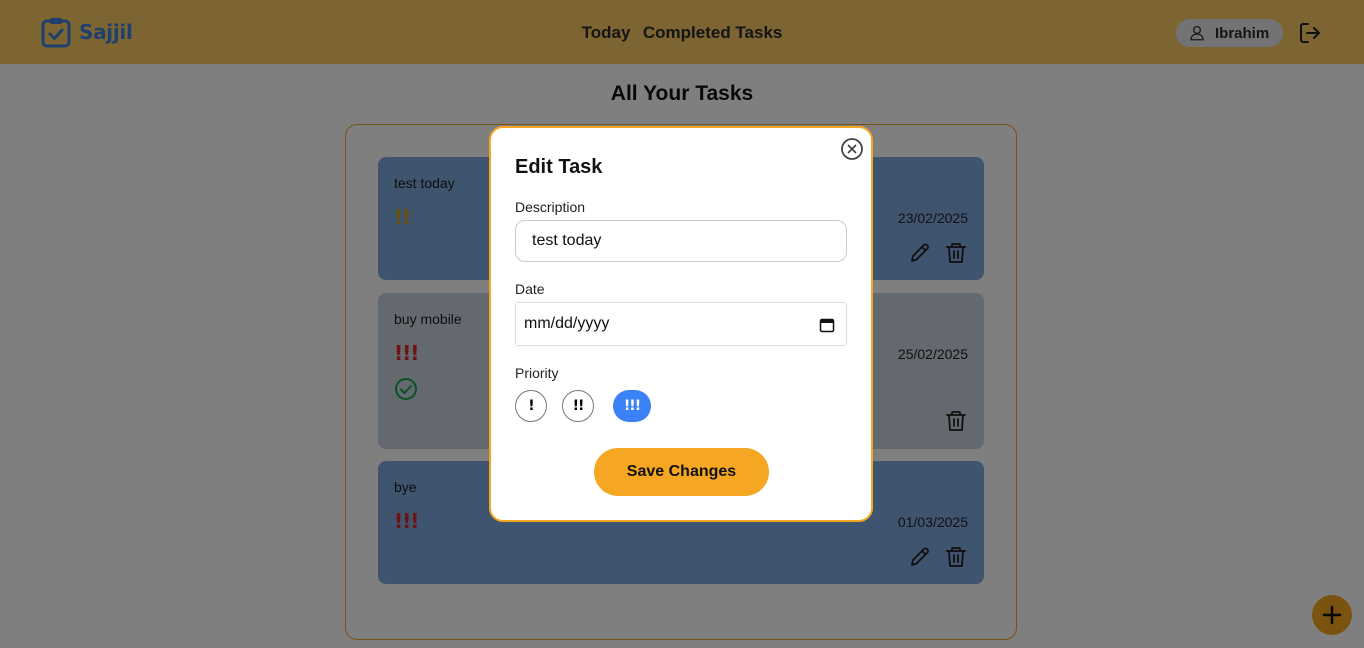  I want to click on modal-title: Edit Task, so click(559, 167).